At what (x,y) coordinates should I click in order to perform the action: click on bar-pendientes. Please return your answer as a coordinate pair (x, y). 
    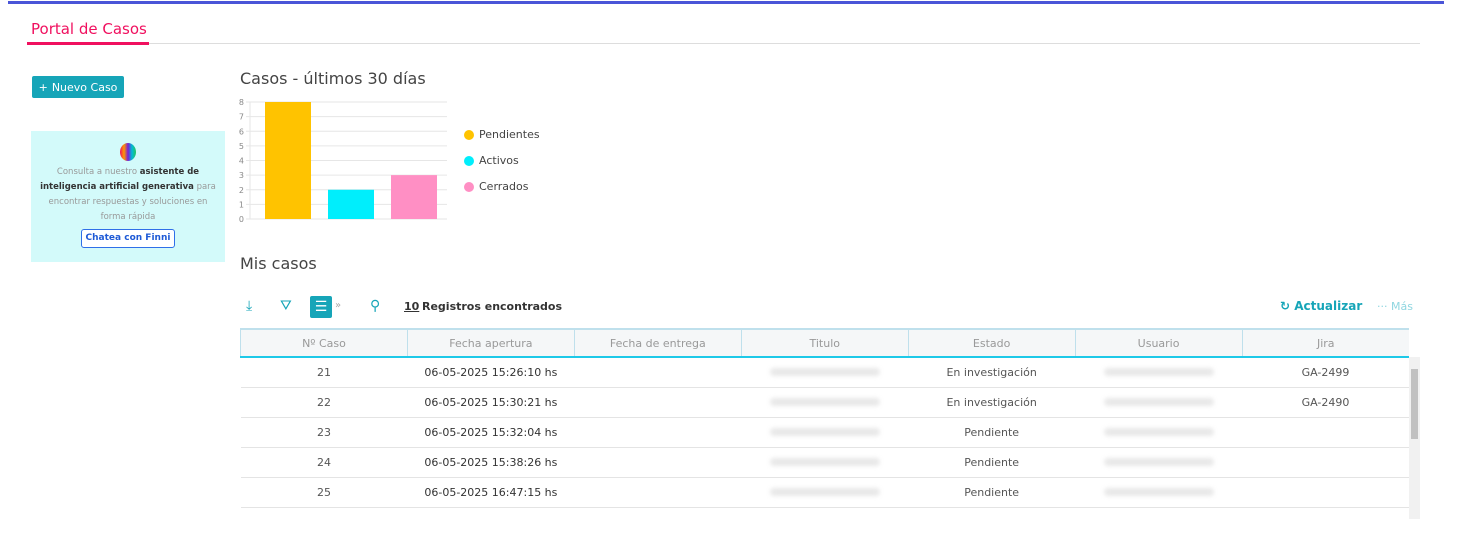
    Looking at the image, I should click on (288, 160).